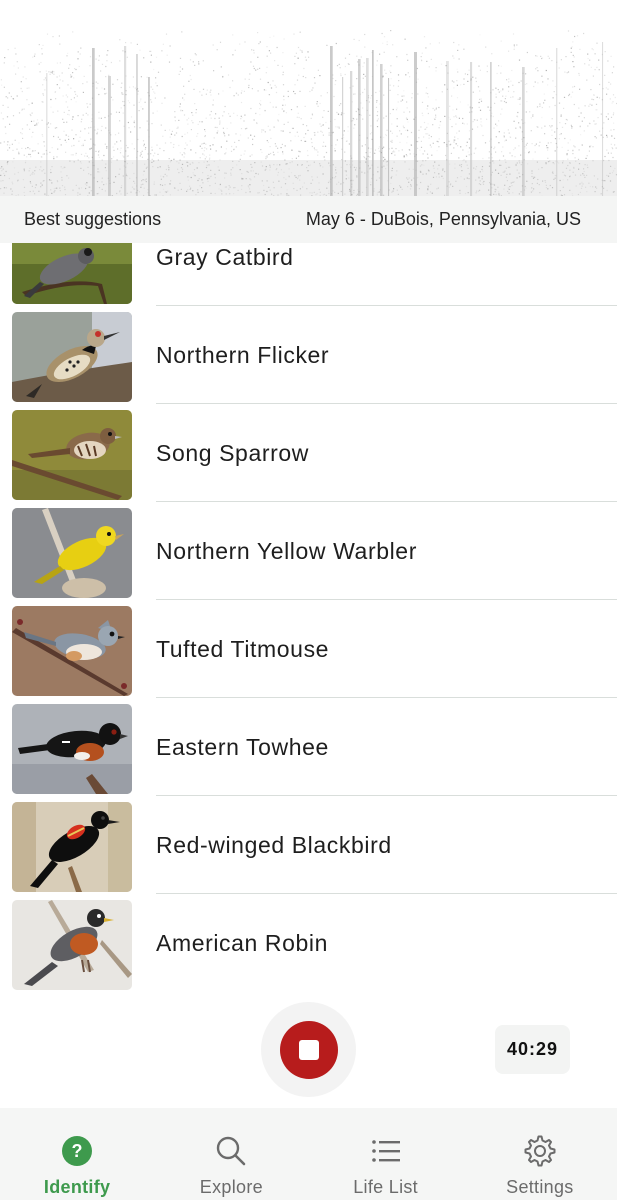  I want to click on species-name: Song Sparrow, so click(232, 452).